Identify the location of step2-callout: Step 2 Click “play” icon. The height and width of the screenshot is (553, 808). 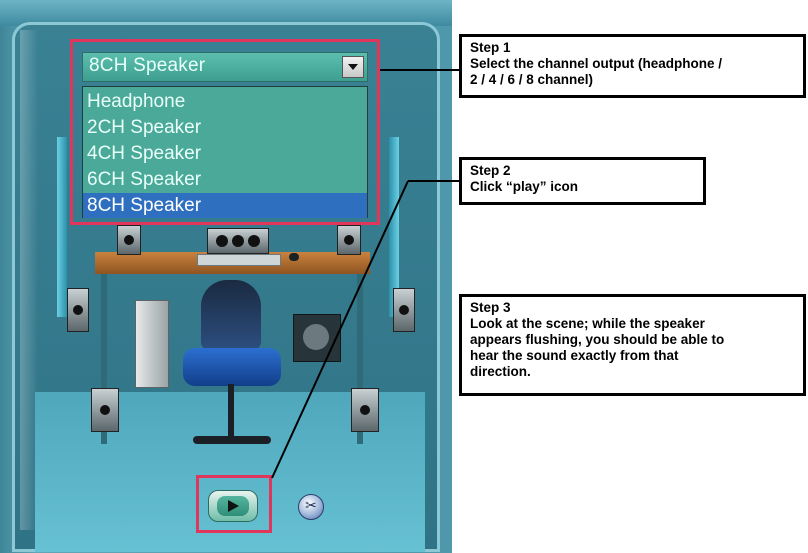
(582, 181).